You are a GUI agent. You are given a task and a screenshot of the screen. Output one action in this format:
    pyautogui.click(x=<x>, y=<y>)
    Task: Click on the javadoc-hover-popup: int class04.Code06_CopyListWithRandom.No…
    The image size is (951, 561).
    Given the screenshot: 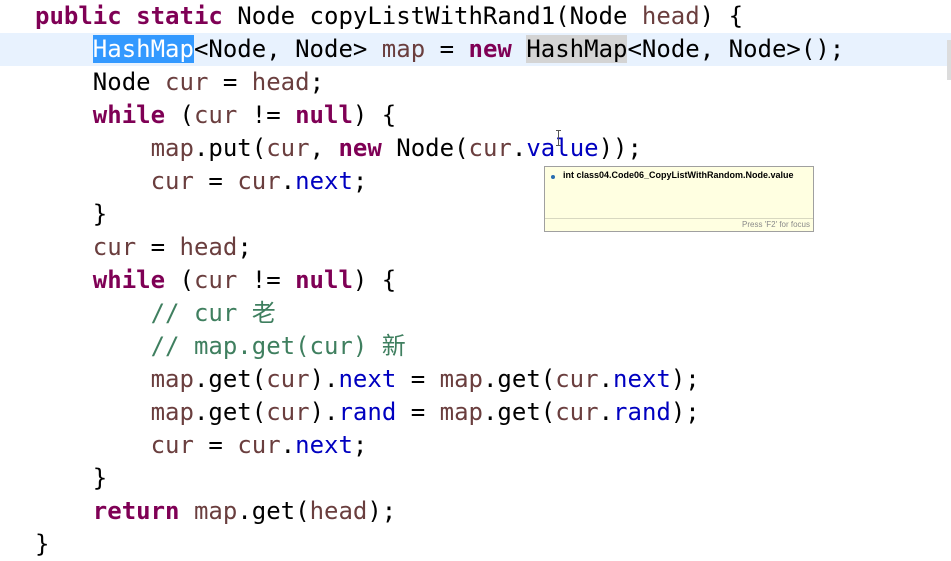 What is the action you would take?
    pyautogui.click(x=679, y=199)
    